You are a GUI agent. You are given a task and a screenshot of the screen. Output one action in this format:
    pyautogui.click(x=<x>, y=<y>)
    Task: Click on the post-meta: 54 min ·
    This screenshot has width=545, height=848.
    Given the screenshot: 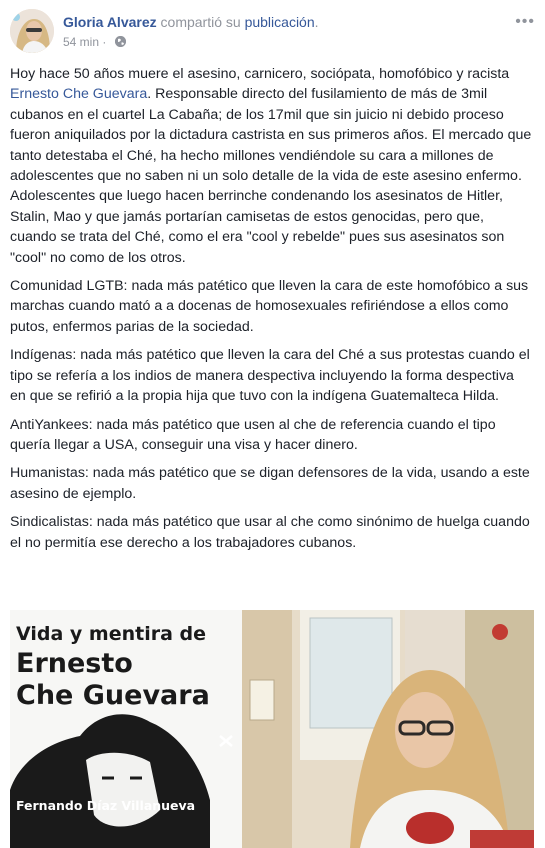 What is the action you would take?
    pyautogui.click(x=94, y=42)
    